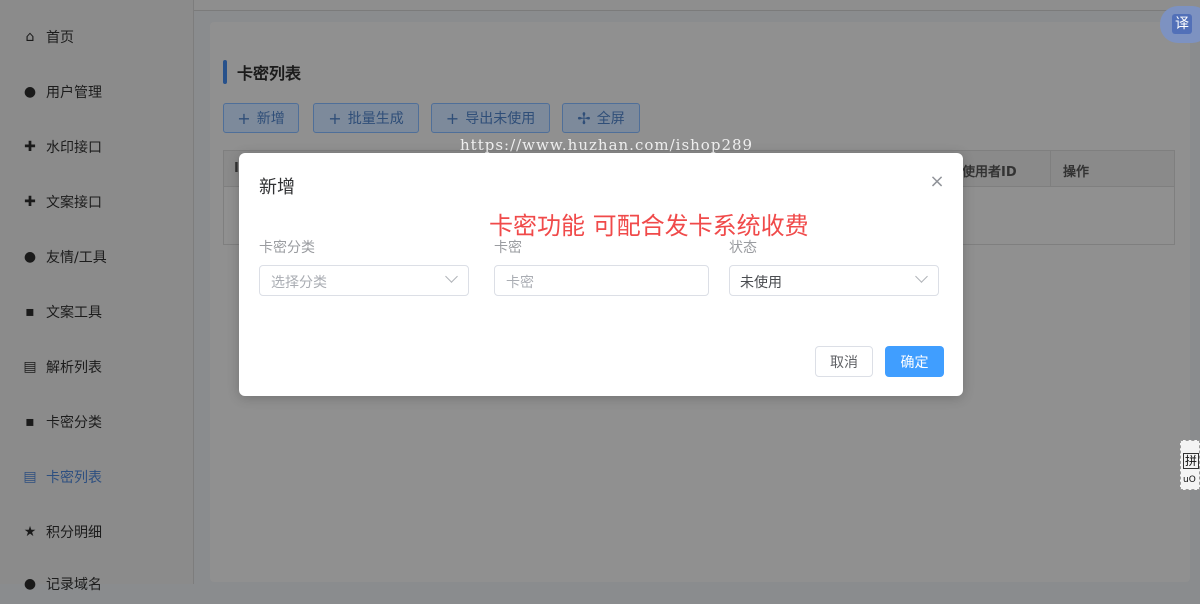 This screenshot has width=1200, height=604. Describe the element at coordinates (299, 283) in the screenshot. I see `category-placeholder: 选择分类` at that location.